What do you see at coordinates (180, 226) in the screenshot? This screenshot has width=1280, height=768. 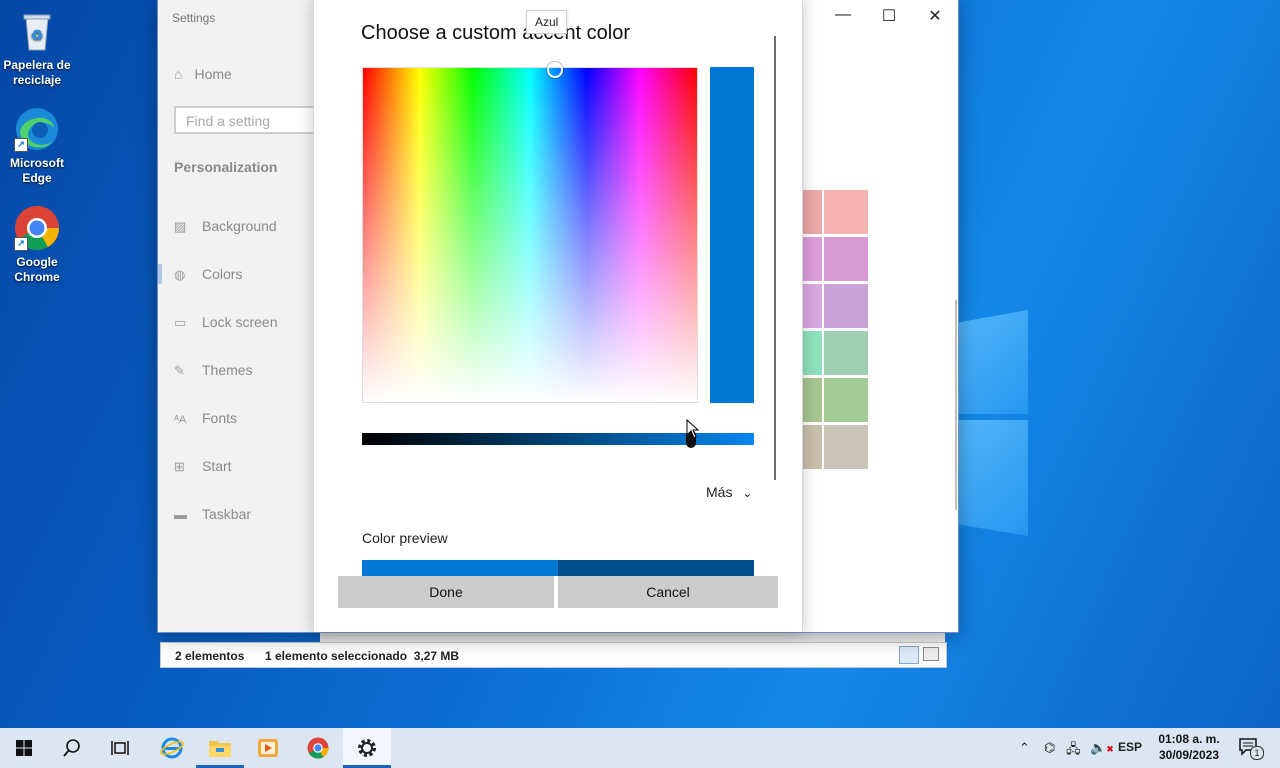 I see `background-icon: ▨` at bounding box center [180, 226].